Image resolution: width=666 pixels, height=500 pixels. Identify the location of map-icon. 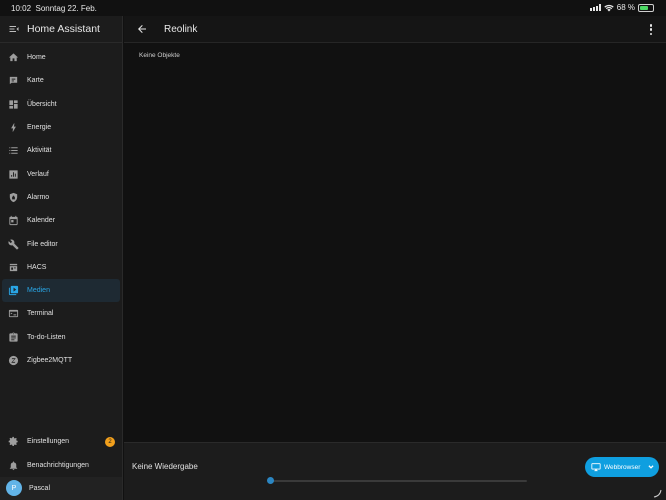
(13, 80).